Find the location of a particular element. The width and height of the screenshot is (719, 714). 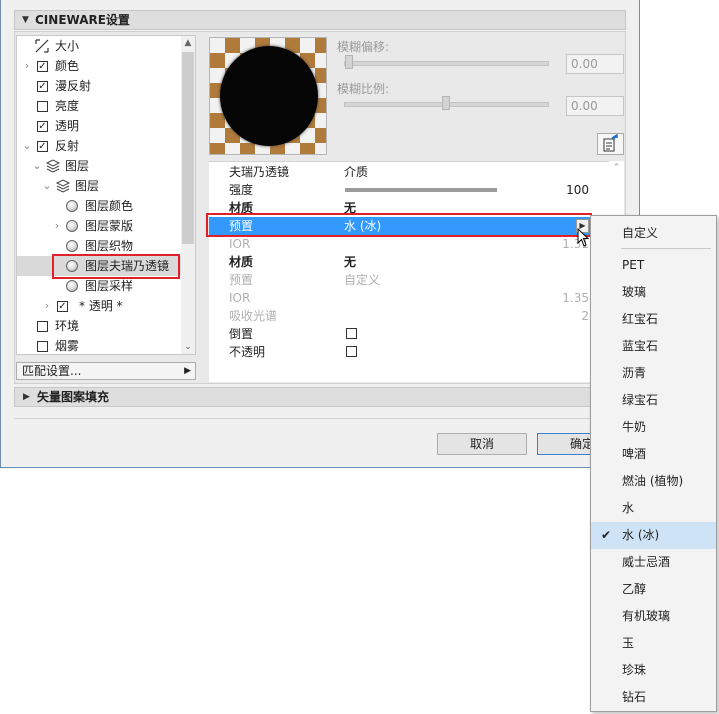

tree-item-transparency-2: › ✓ * 透明 * is located at coordinates (99, 306).